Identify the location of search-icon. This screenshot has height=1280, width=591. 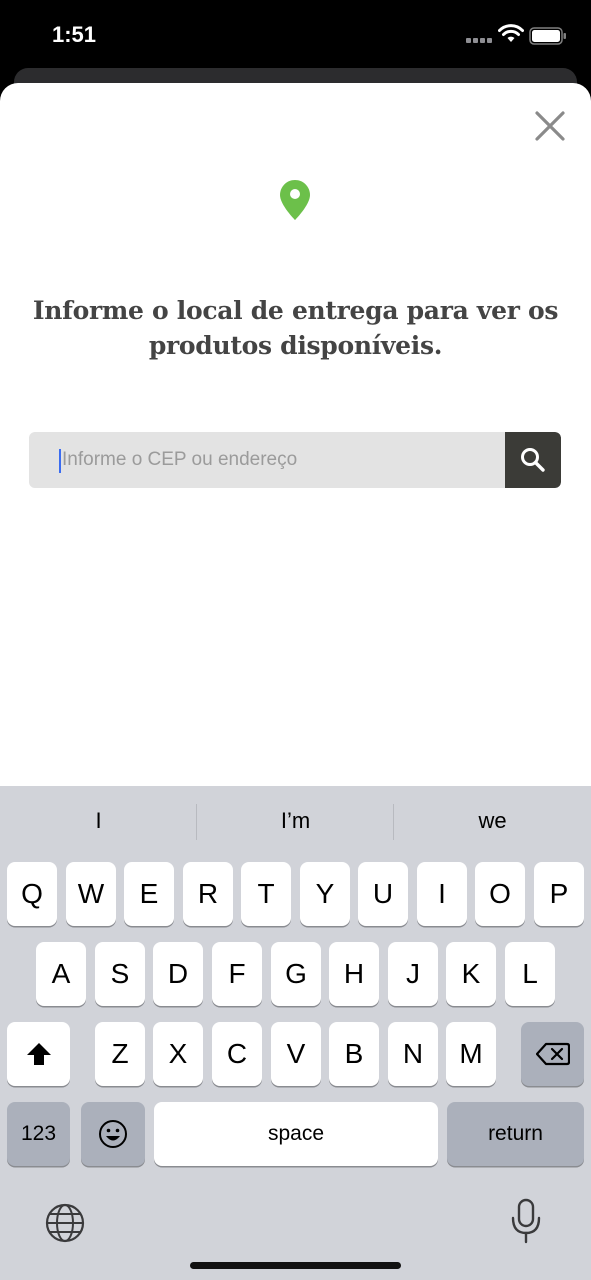
(533, 460).